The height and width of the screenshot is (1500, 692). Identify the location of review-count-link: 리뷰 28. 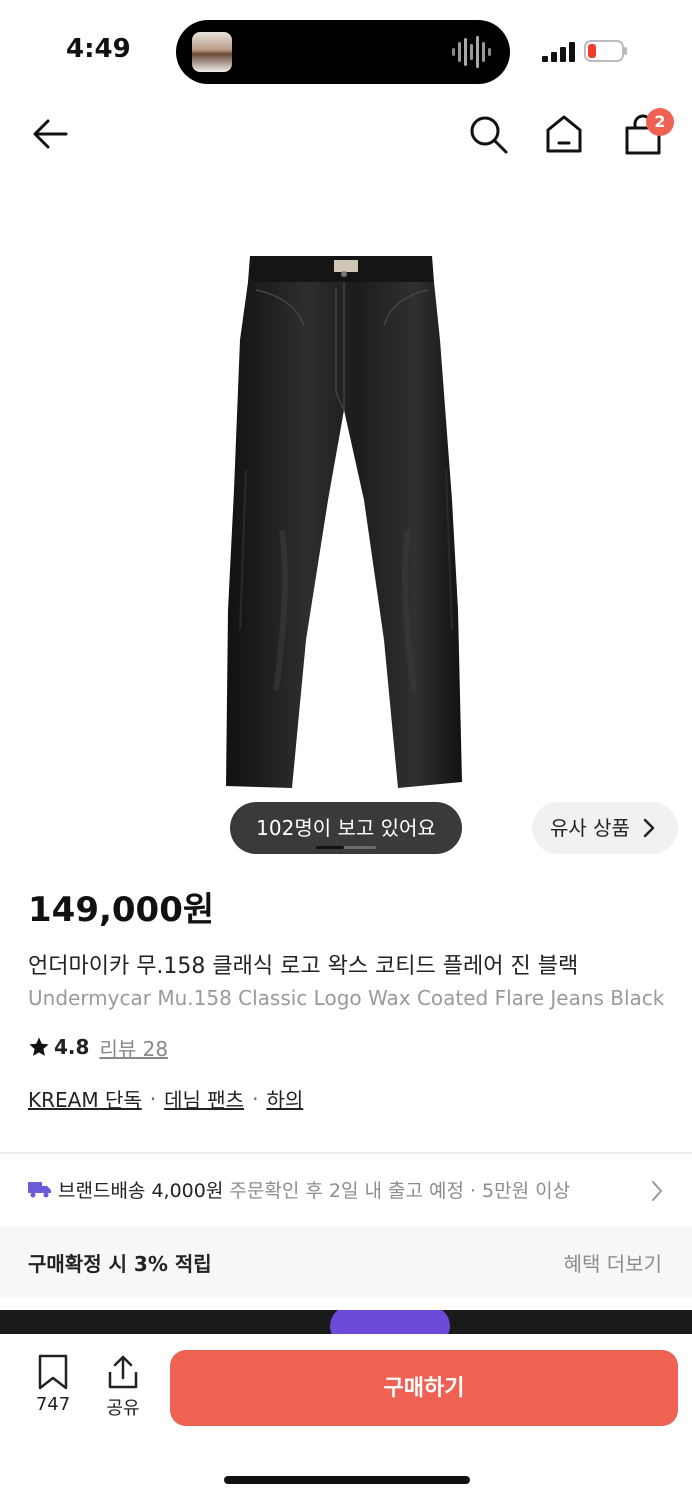
(133, 1047).